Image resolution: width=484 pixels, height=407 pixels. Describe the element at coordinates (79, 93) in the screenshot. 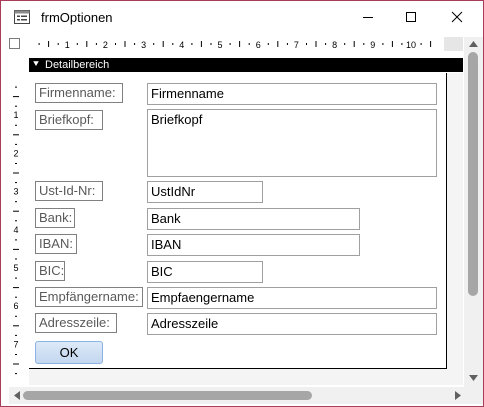

I see `label-firmenname: Firmenname:` at that location.